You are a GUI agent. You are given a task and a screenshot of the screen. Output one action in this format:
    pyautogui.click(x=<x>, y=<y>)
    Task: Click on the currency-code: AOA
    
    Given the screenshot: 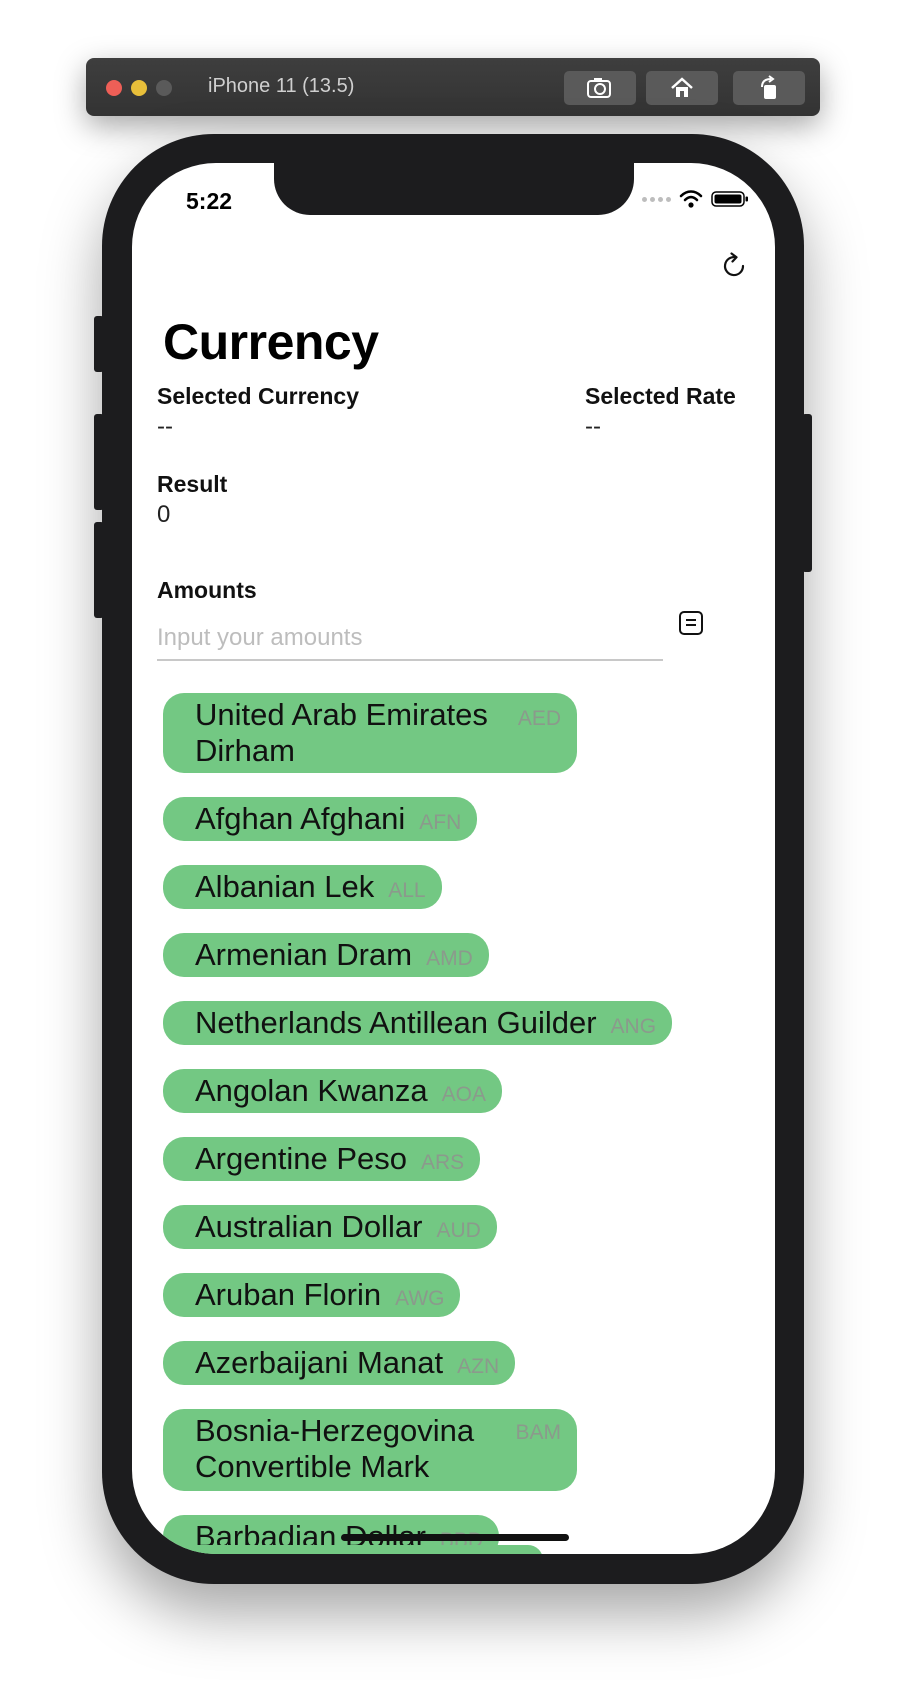 What is the action you would take?
    pyautogui.click(x=464, y=1094)
    